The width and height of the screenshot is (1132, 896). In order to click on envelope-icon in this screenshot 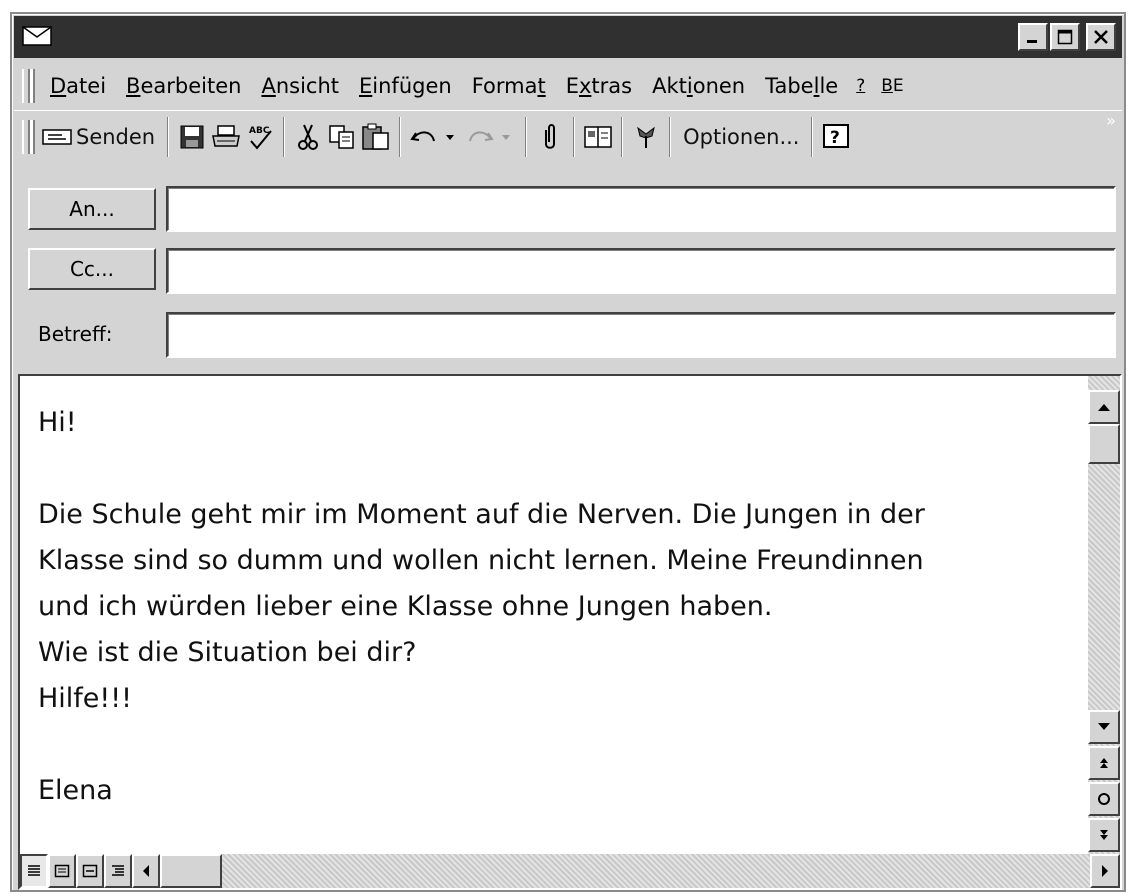, I will do `click(37, 36)`.